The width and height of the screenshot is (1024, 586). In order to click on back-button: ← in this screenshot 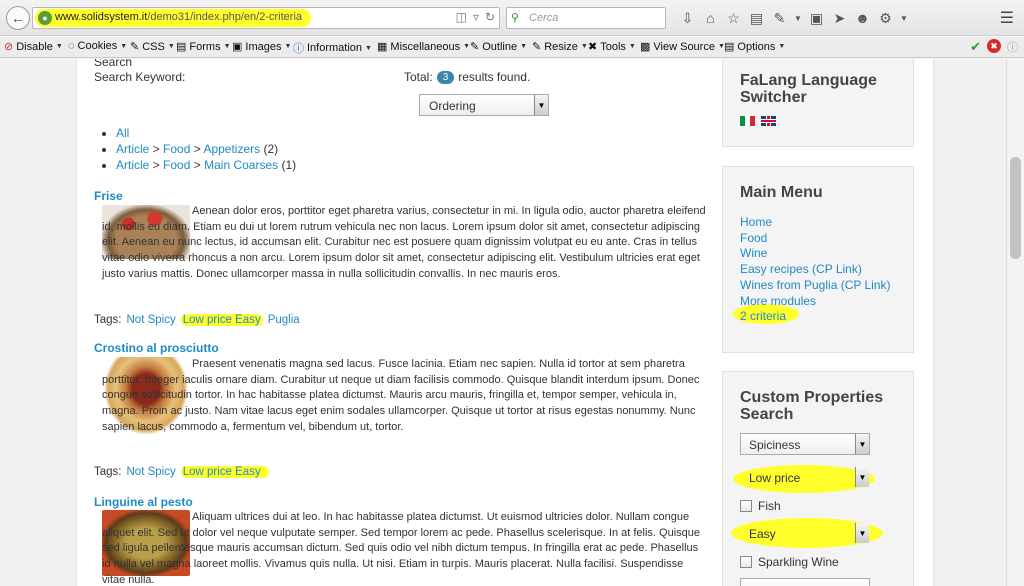, I will do `click(18, 18)`.